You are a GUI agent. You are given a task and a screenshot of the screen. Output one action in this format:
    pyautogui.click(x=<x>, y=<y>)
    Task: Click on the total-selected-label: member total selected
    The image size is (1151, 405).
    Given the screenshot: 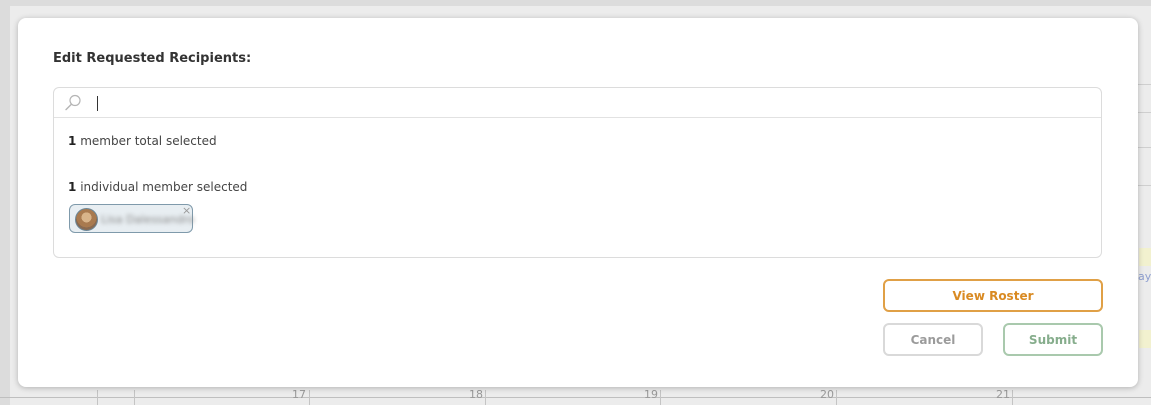 What is the action you would take?
    pyautogui.click(x=148, y=141)
    